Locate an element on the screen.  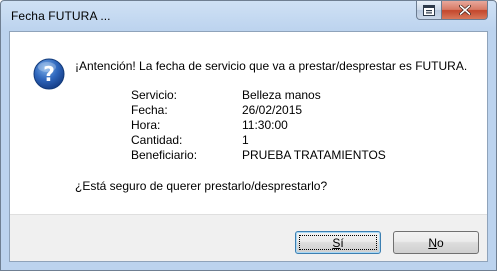
close-button is located at coordinates (464, 10).